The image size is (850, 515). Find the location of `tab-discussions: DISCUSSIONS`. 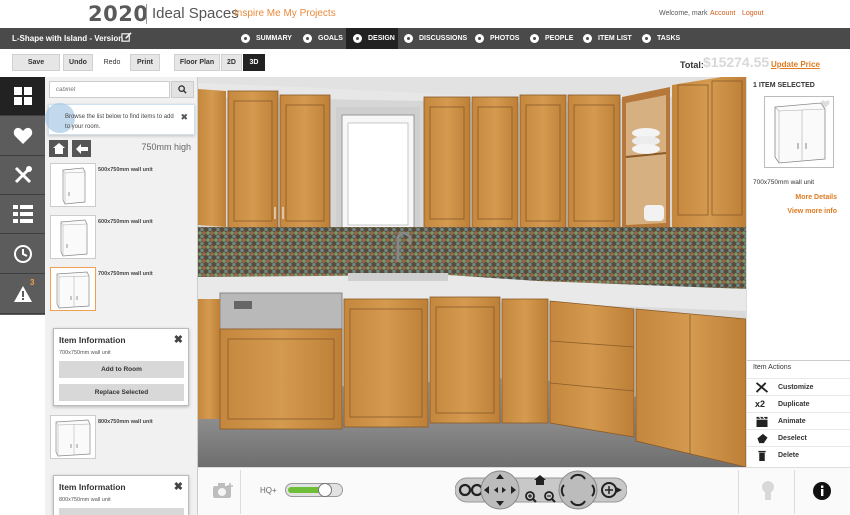

tab-discussions: DISCUSSIONS is located at coordinates (439, 38).